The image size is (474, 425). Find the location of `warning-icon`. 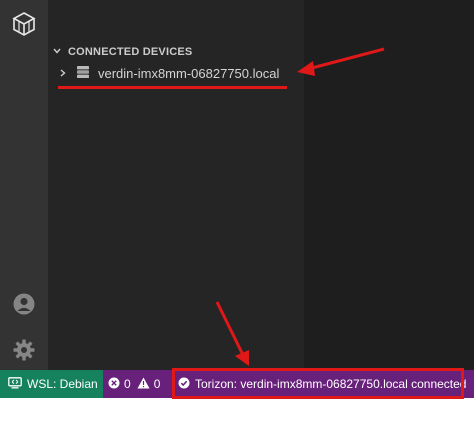

warning-icon is located at coordinates (143, 384).